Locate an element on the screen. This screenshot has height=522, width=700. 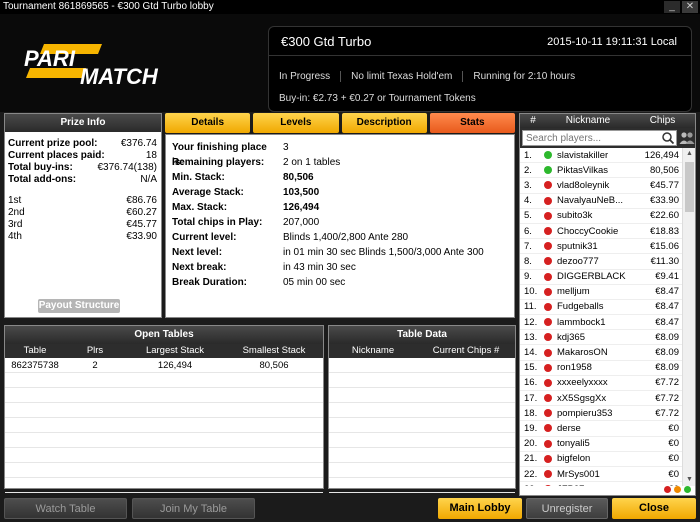
player-chips: €8.47 is located at coordinates (667, 322).